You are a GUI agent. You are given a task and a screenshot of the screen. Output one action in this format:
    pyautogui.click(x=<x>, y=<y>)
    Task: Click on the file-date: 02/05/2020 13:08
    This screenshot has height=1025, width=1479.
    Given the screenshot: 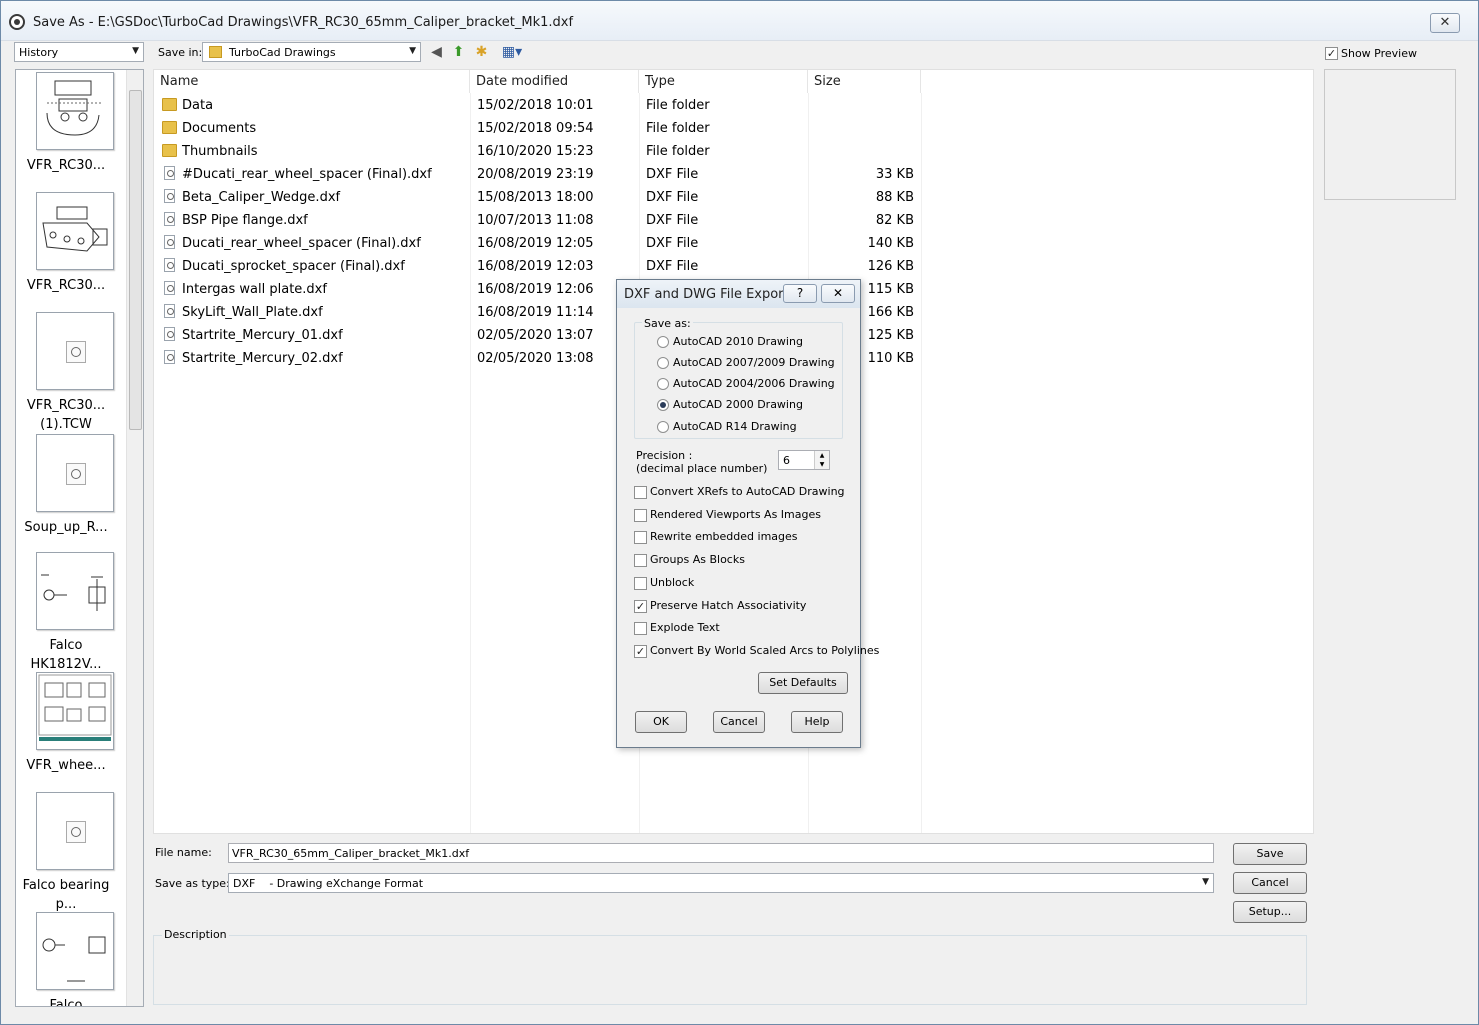 What is the action you would take?
    pyautogui.click(x=535, y=358)
    